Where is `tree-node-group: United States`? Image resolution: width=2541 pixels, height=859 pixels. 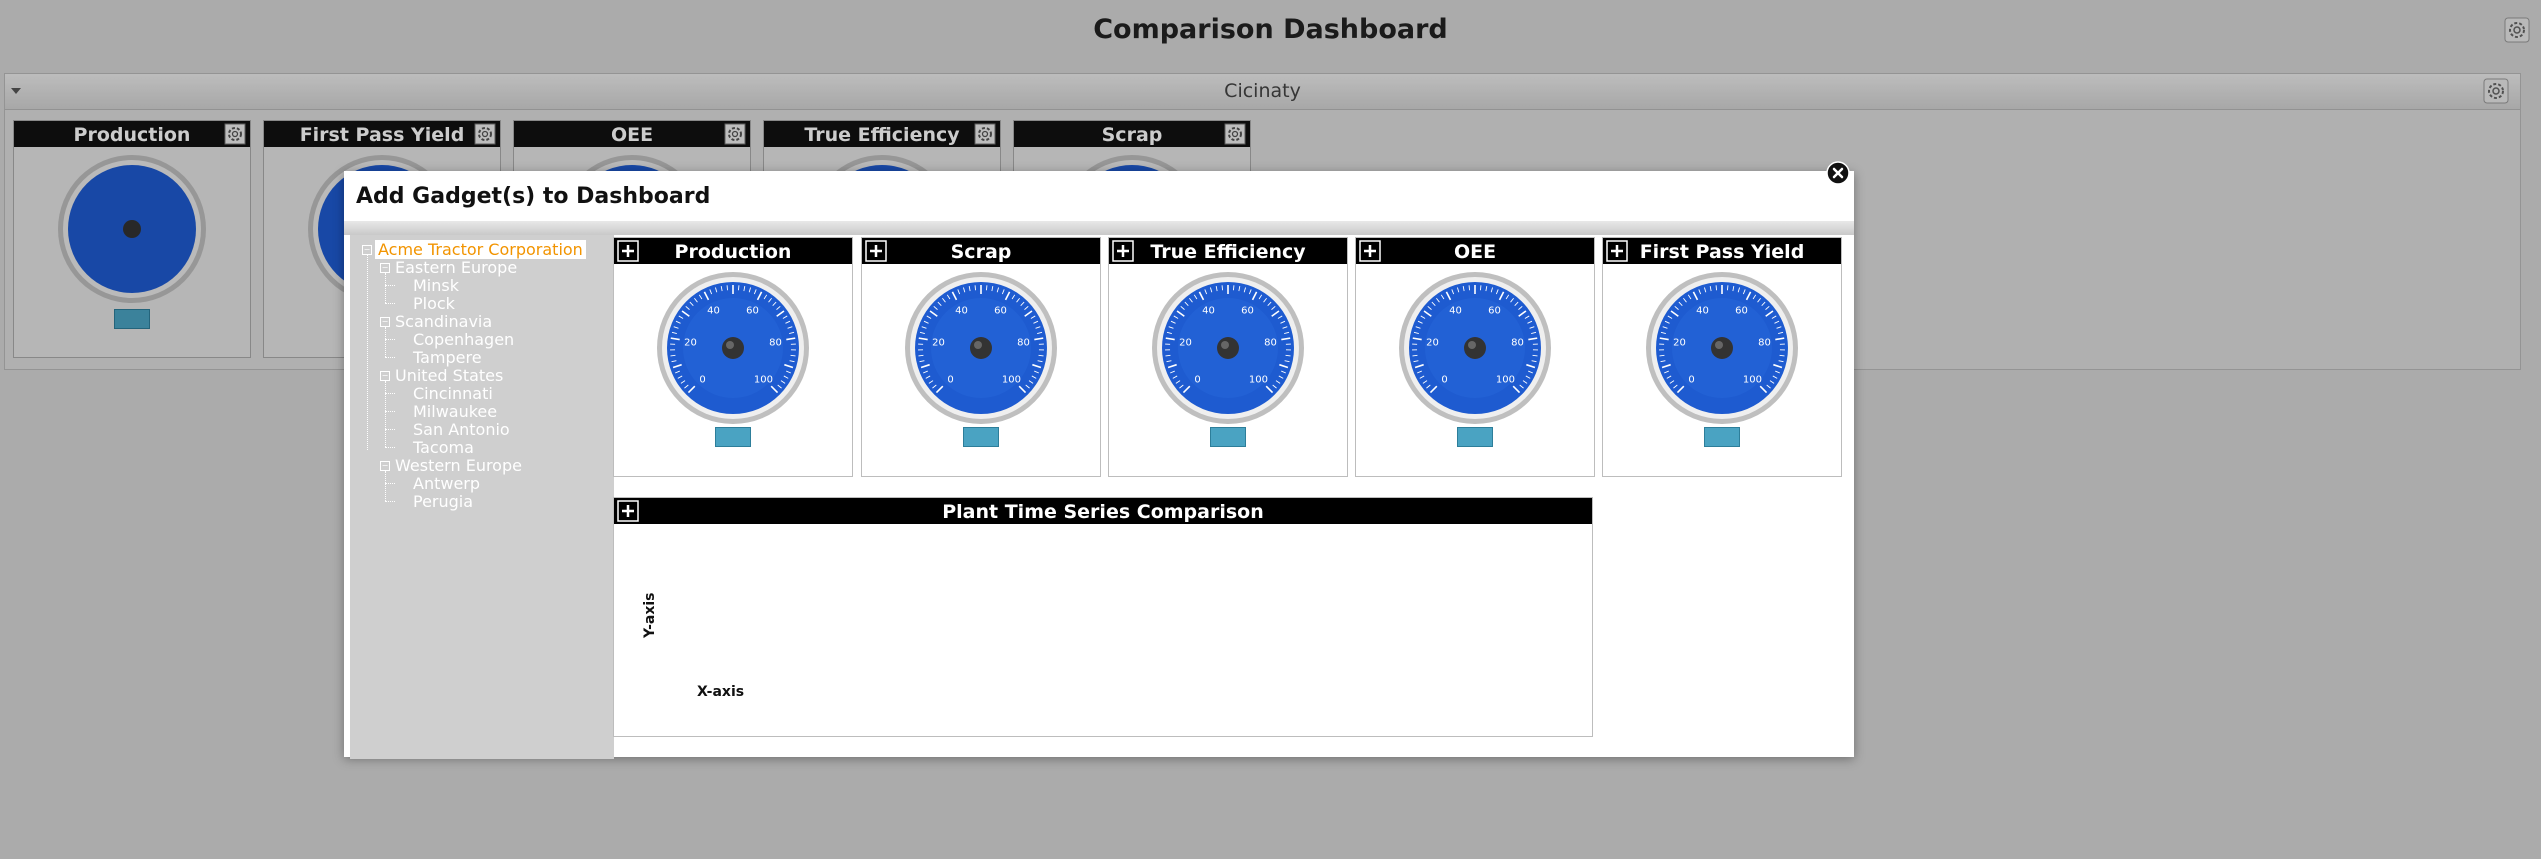 tree-node-group: United States is located at coordinates (449, 375).